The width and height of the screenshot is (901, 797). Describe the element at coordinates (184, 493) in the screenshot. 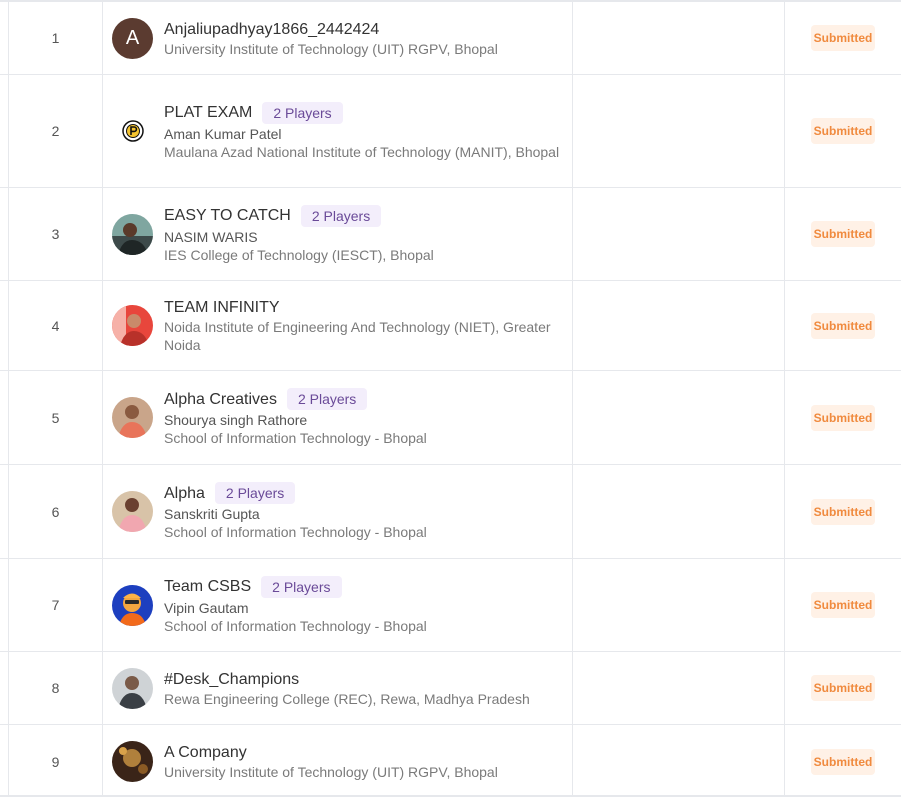

I see `team-name: Alpha` at that location.